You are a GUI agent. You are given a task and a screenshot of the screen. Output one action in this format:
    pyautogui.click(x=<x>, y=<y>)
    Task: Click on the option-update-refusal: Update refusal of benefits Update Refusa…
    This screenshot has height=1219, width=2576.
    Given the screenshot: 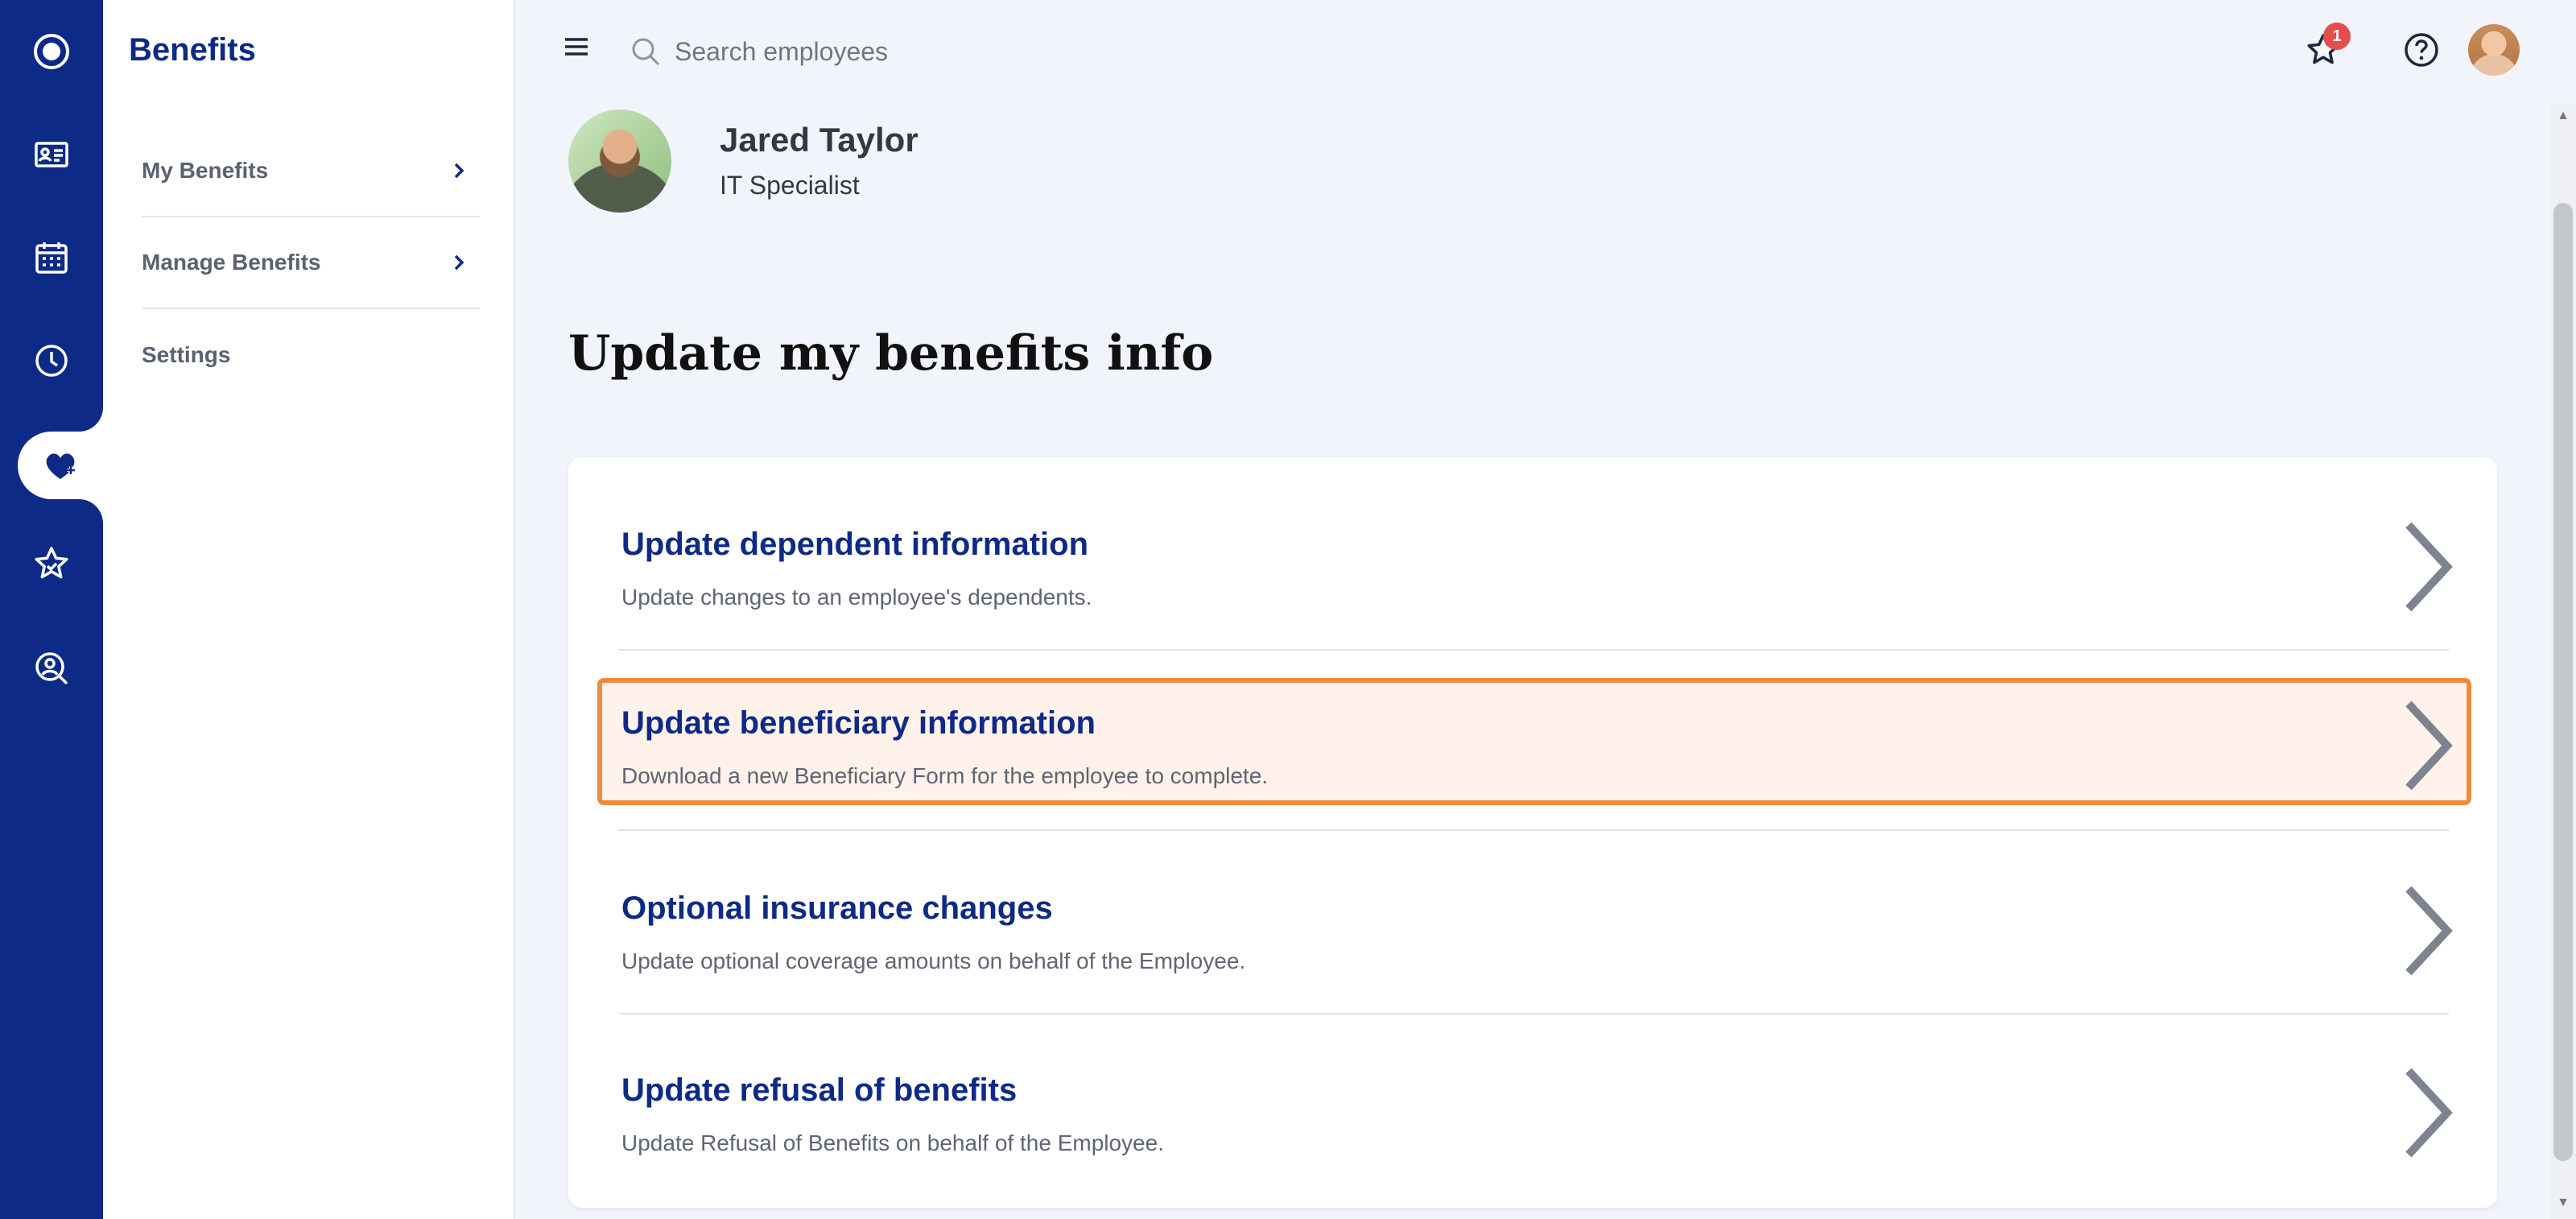 What is the action you would take?
    pyautogui.click(x=1534, y=1108)
    